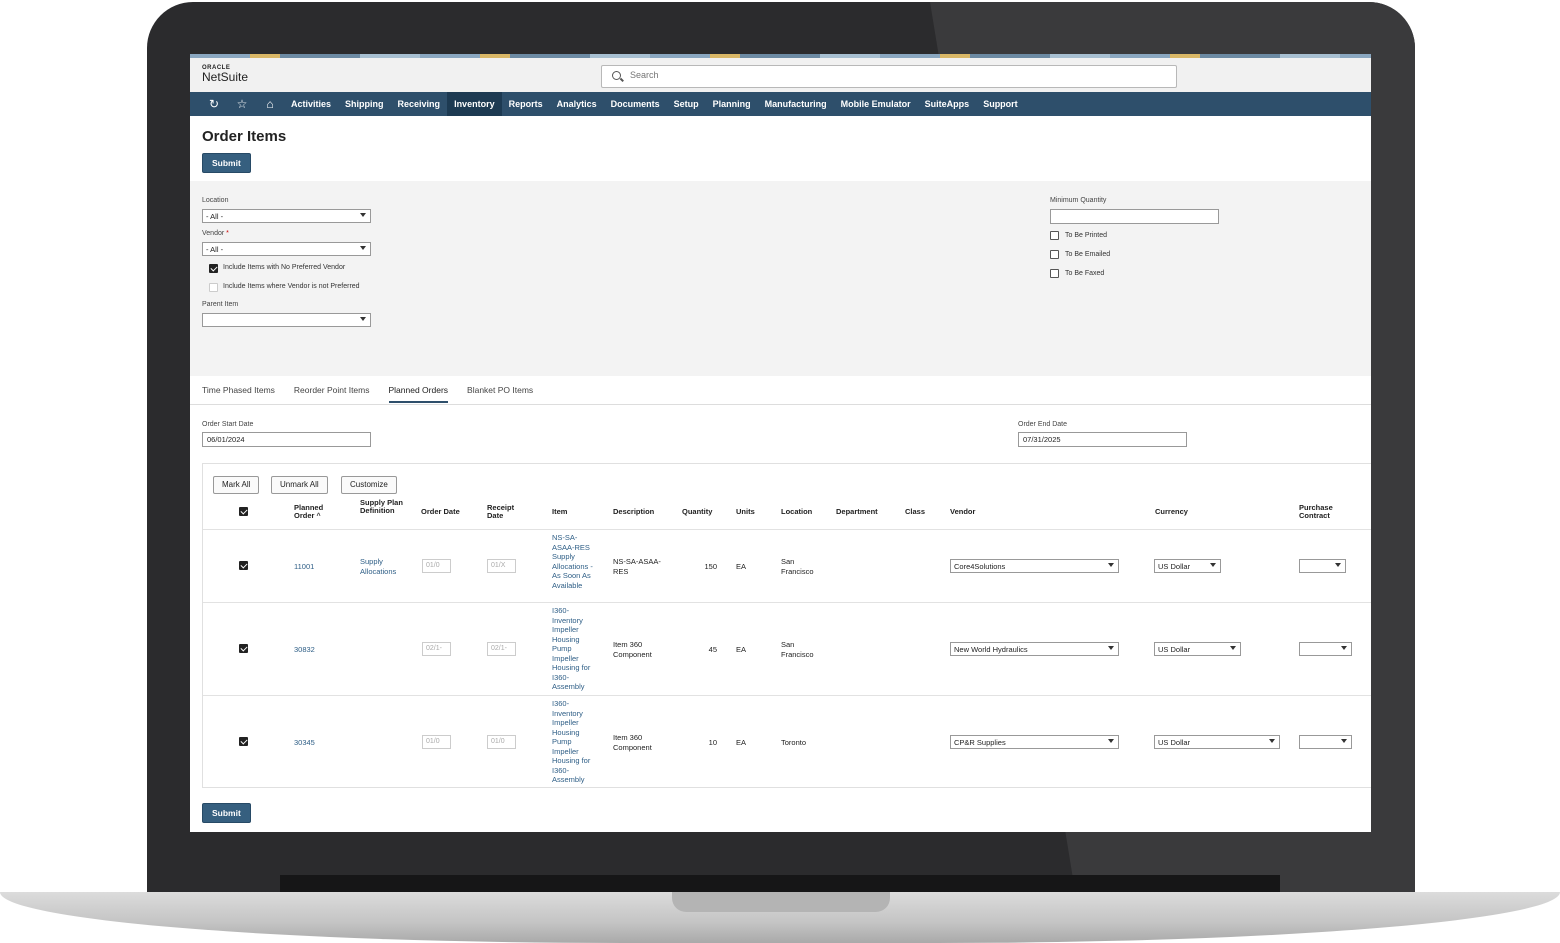 The height and width of the screenshot is (943, 1560). I want to click on receipt-date-field: 02/1-, so click(501, 649).